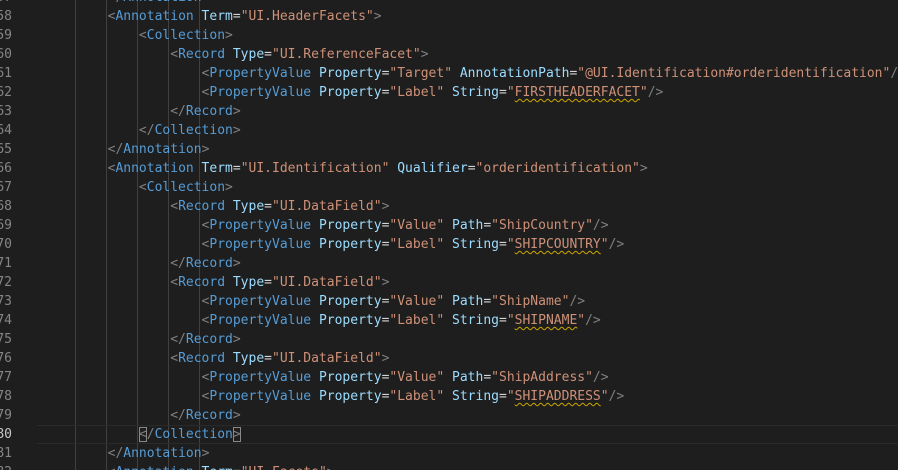 The image size is (898, 470). What do you see at coordinates (6, 16) in the screenshot?
I see `line-number-text: 58` at bounding box center [6, 16].